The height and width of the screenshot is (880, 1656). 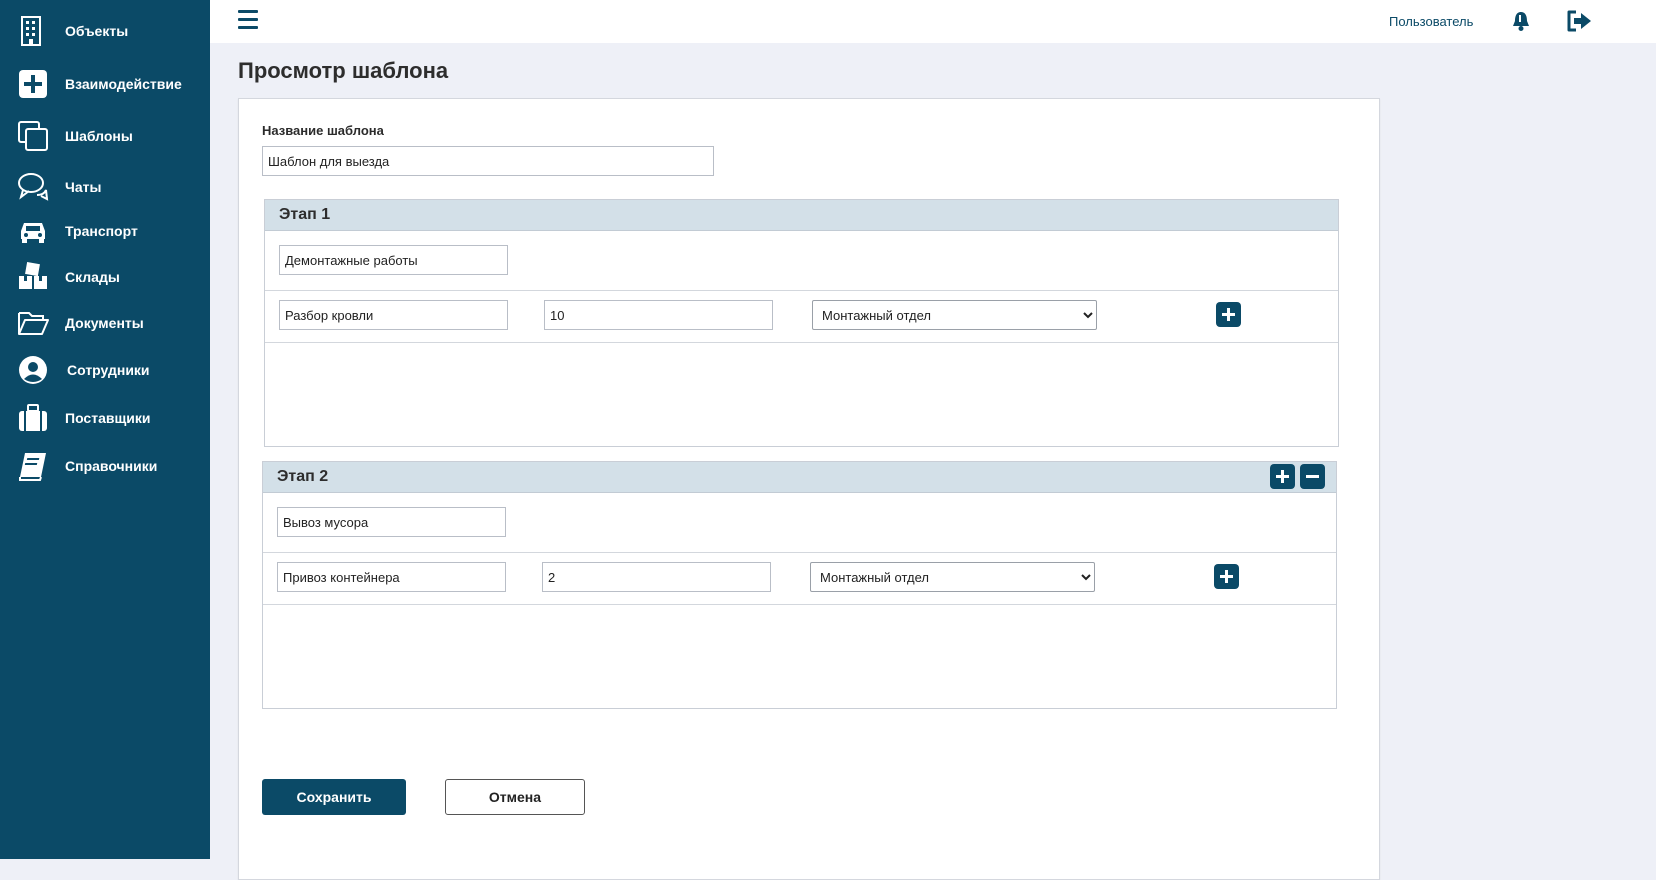 What do you see at coordinates (108, 370) in the screenshot?
I see `sidebar-item-label: Сотрудники` at bounding box center [108, 370].